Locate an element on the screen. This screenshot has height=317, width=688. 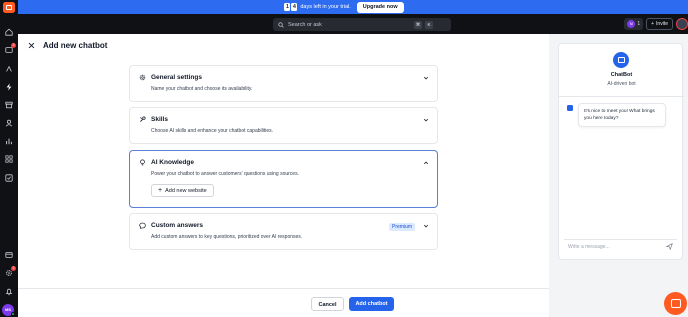
preview-header: ChatBot AI-driven bot is located at coordinates (621, 70).